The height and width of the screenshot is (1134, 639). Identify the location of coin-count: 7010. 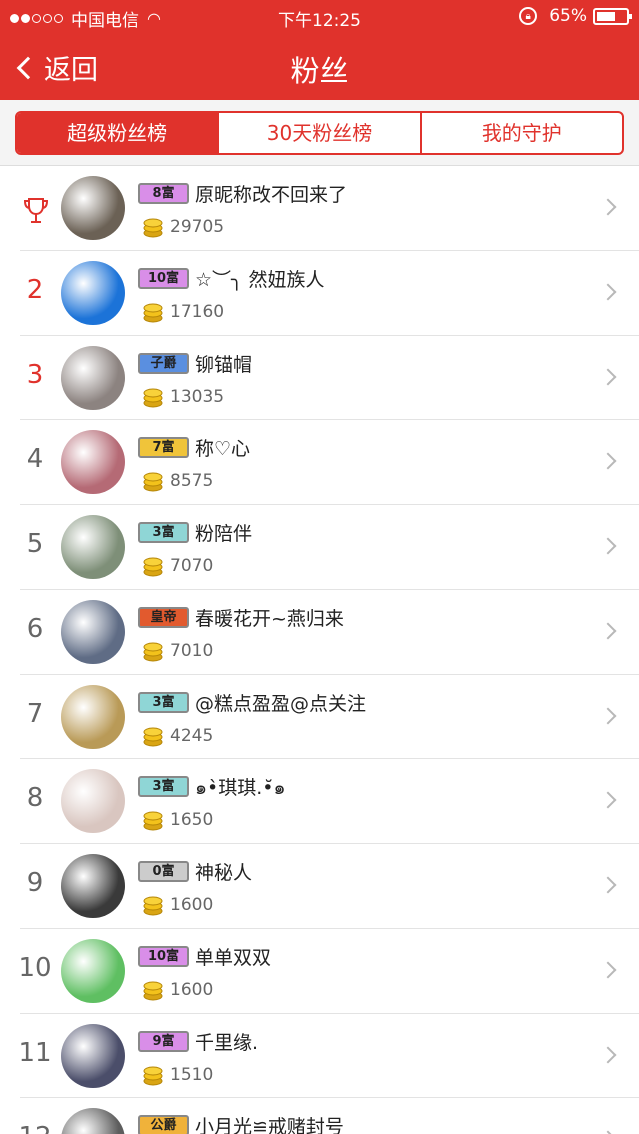
(192, 650).